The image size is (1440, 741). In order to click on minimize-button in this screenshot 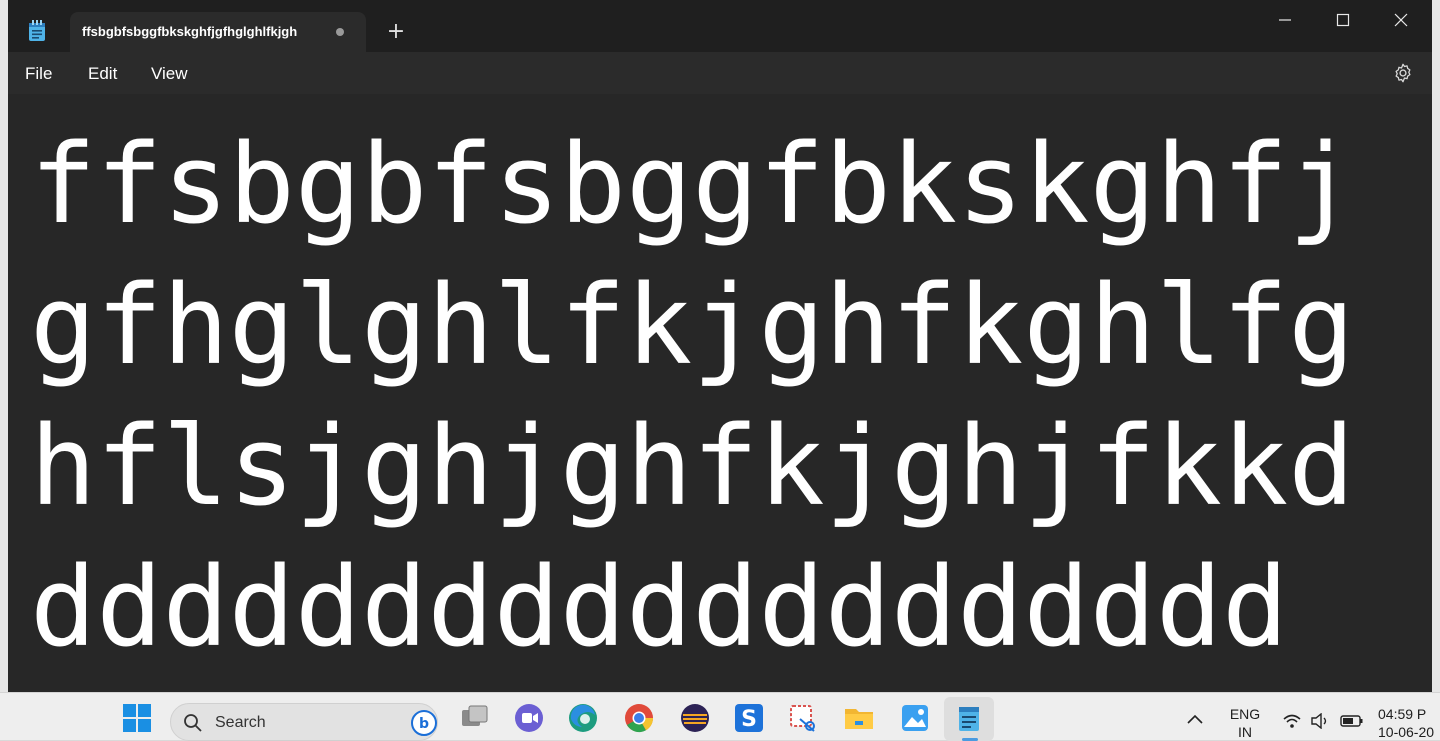, I will do `click(1285, 20)`.